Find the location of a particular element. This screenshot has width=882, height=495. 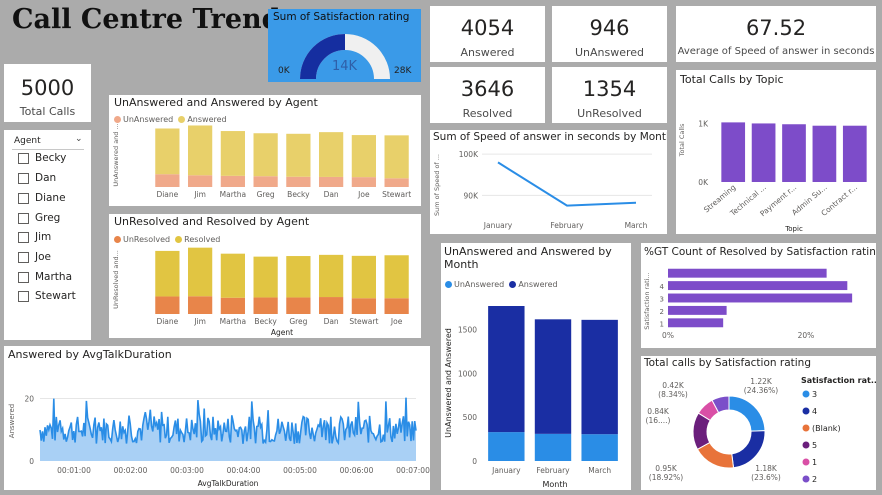

slicer-item-label: Greg is located at coordinates (48, 218).